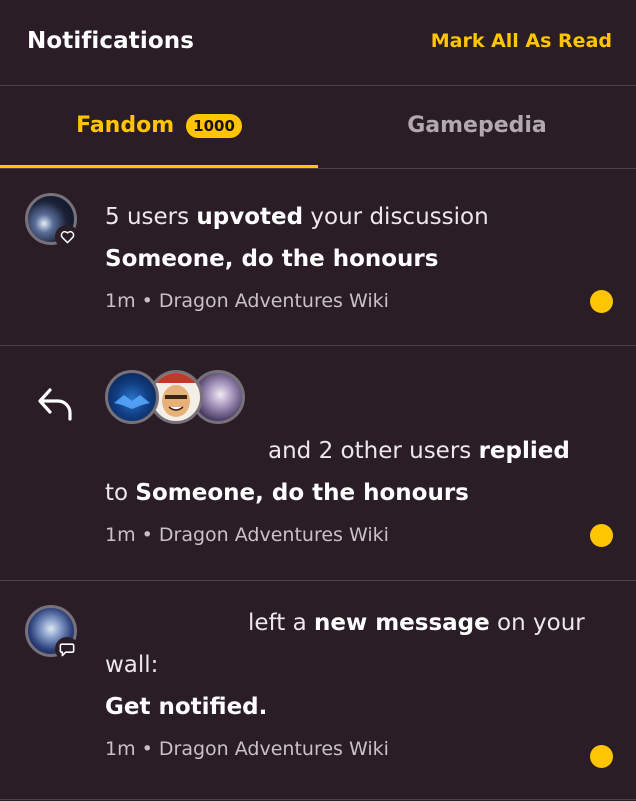 The width and height of the screenshot is (636, 801). Describe the element at coordinates (416, 623) in the screenshot. I see `notification-text: left a new message on your` at that location.